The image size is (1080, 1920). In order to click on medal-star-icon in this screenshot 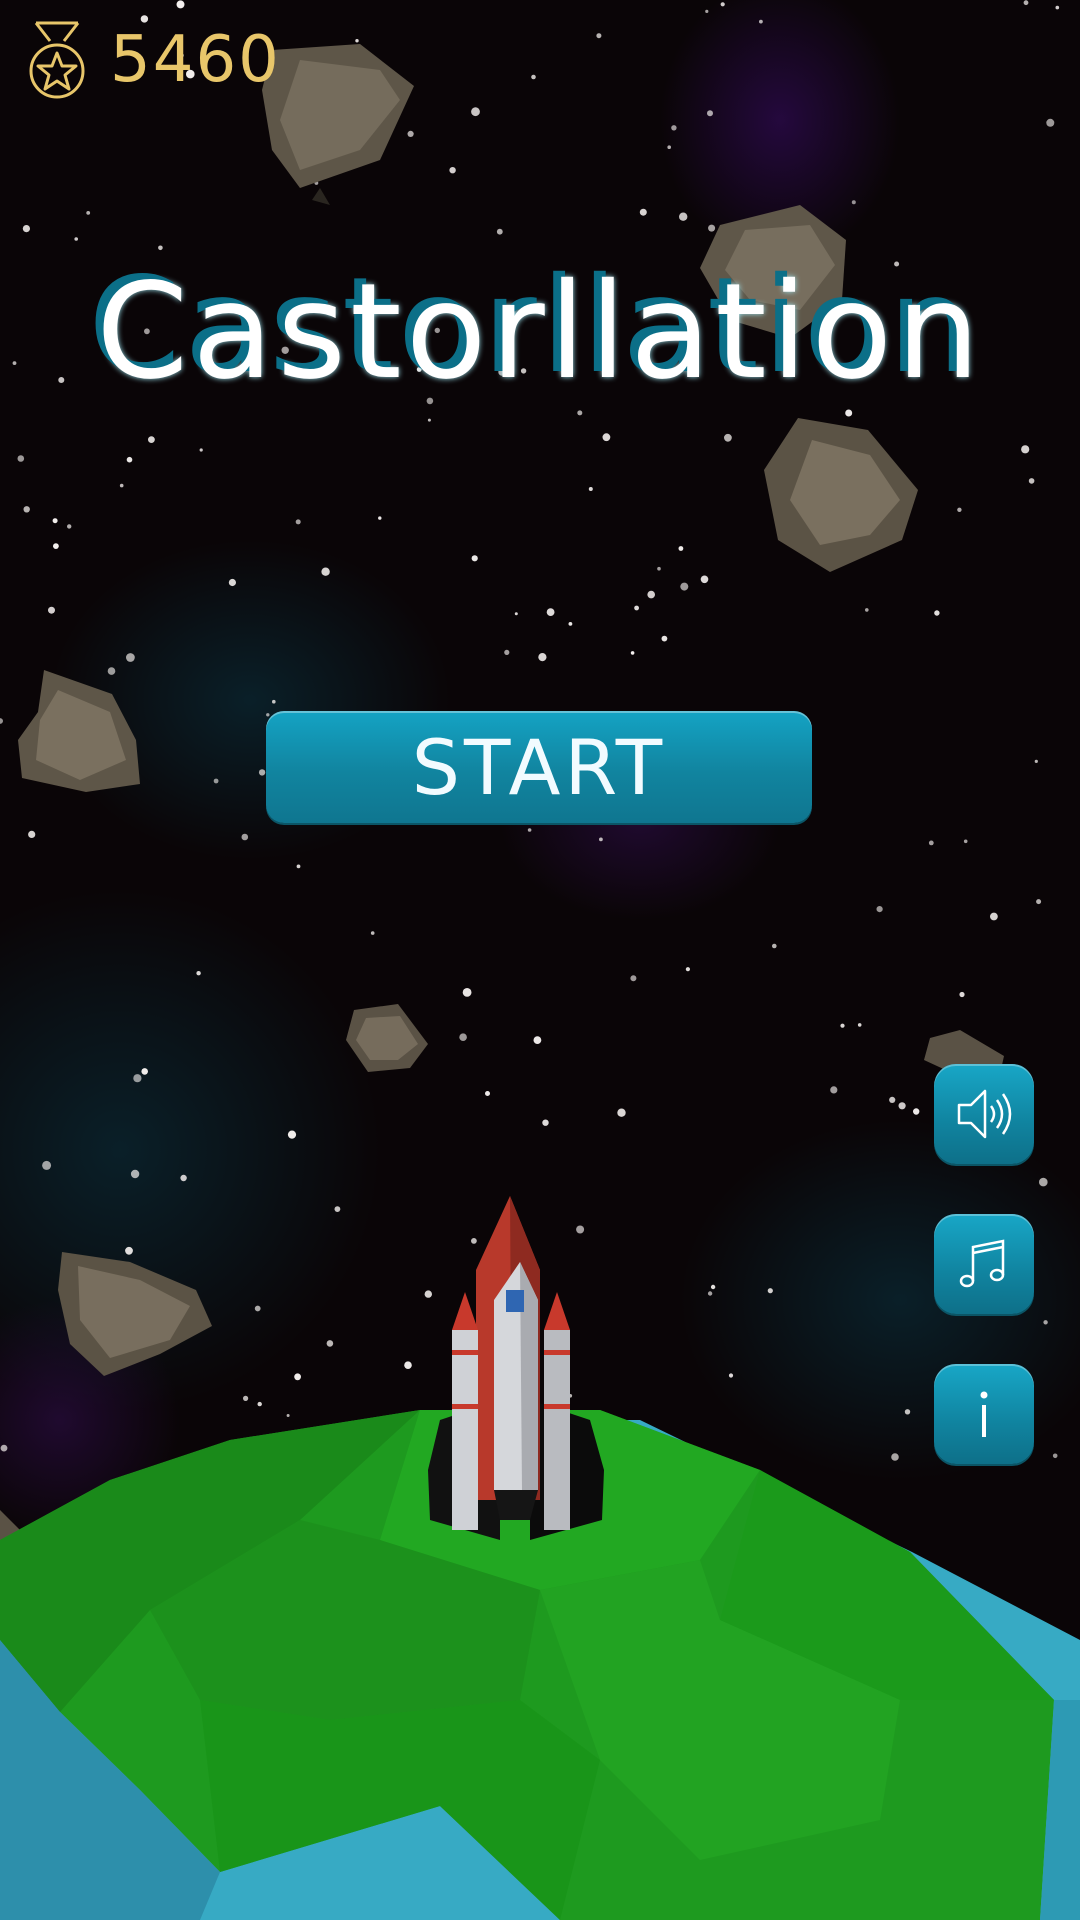, I will do `click(57, 60)`.